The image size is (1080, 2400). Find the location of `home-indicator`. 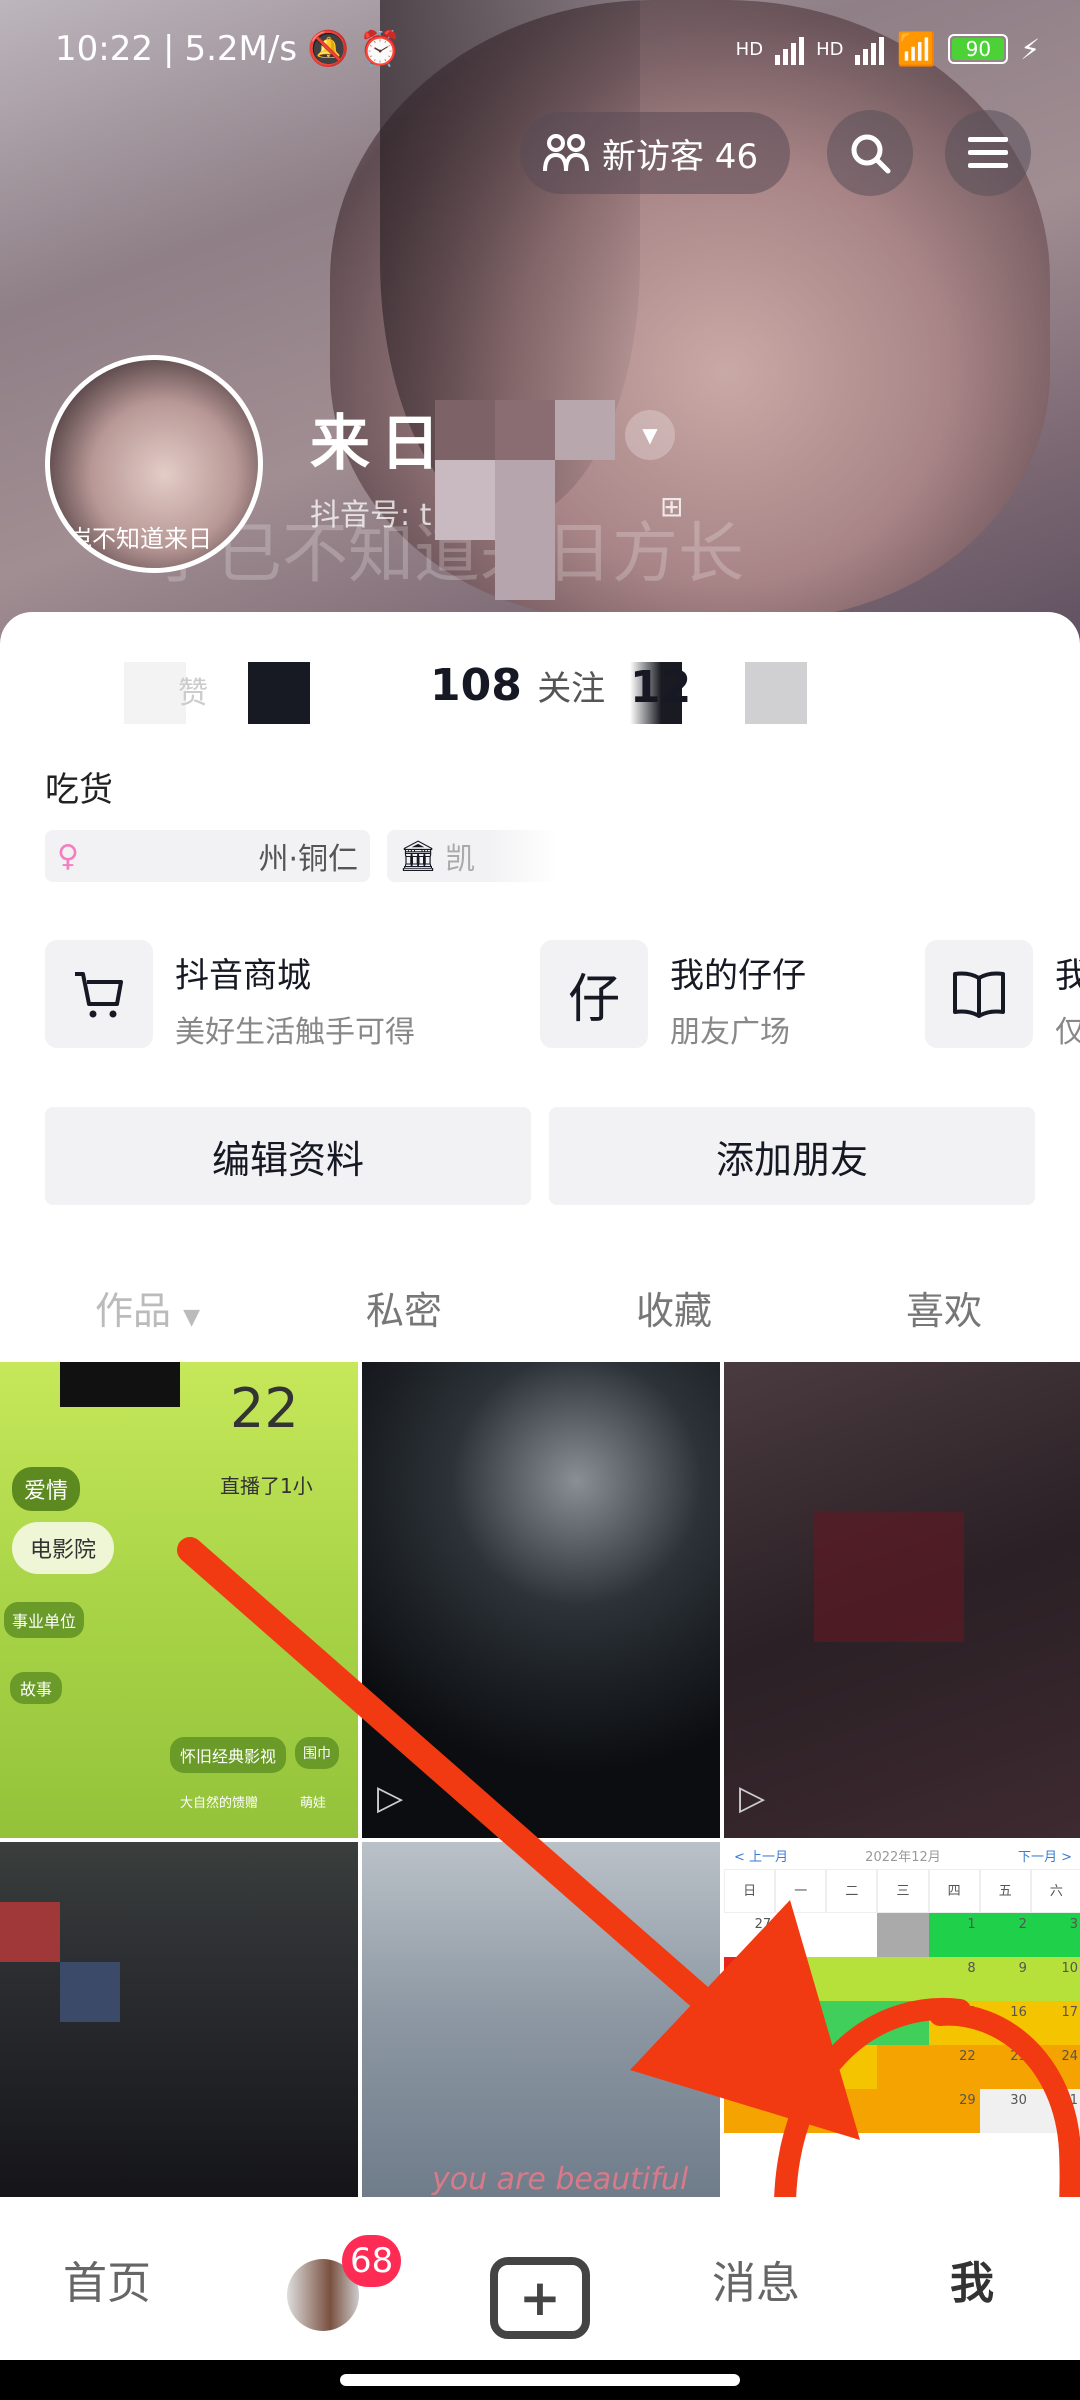

home-indicator is located at coordinates (540, 2380).